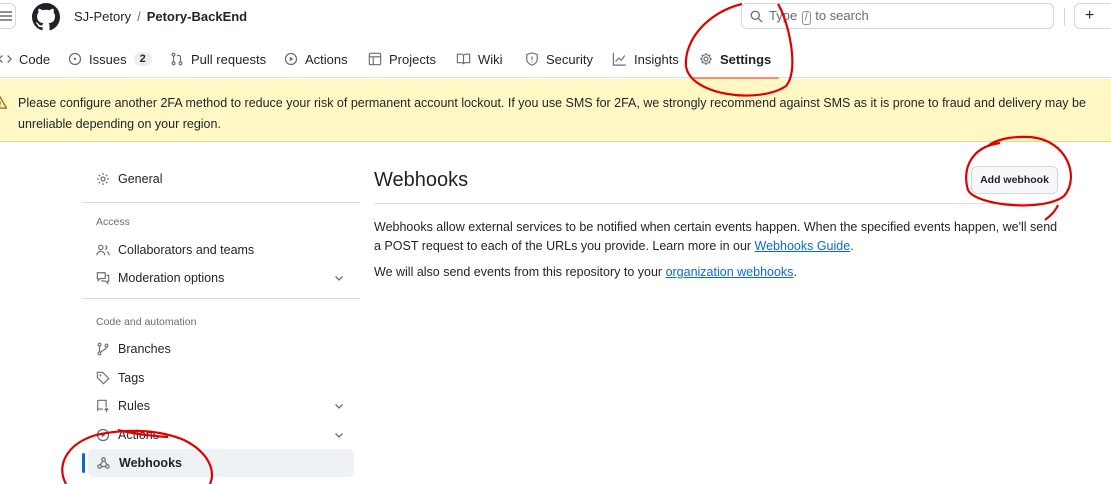 The image size is (1111, 484). I want to click on tab-pull-requests: Pull requests, so click(218, 59).